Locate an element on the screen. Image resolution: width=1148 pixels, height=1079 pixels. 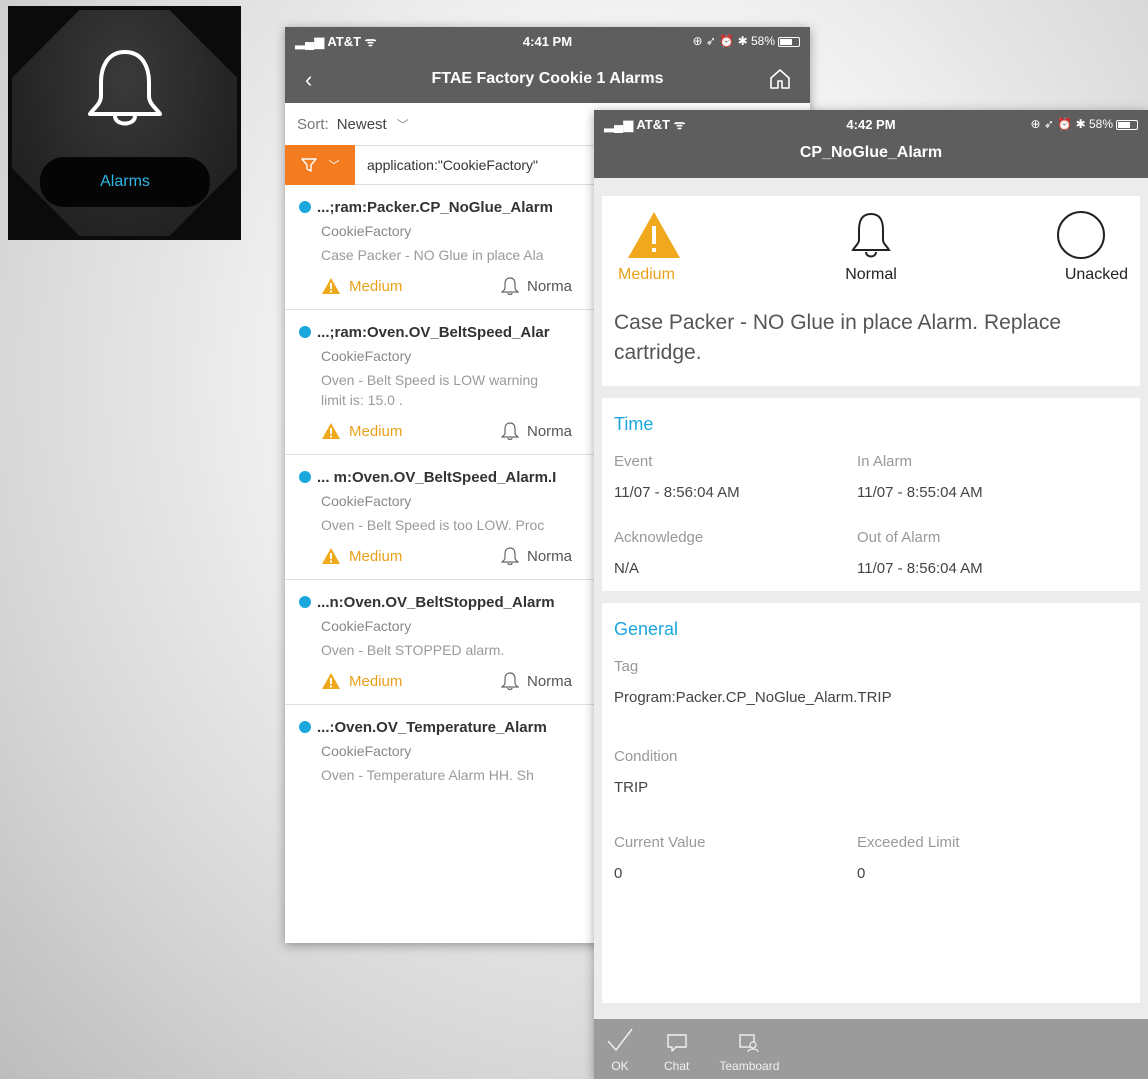
sort-label: Sort: is located at coordinates (313, 124).